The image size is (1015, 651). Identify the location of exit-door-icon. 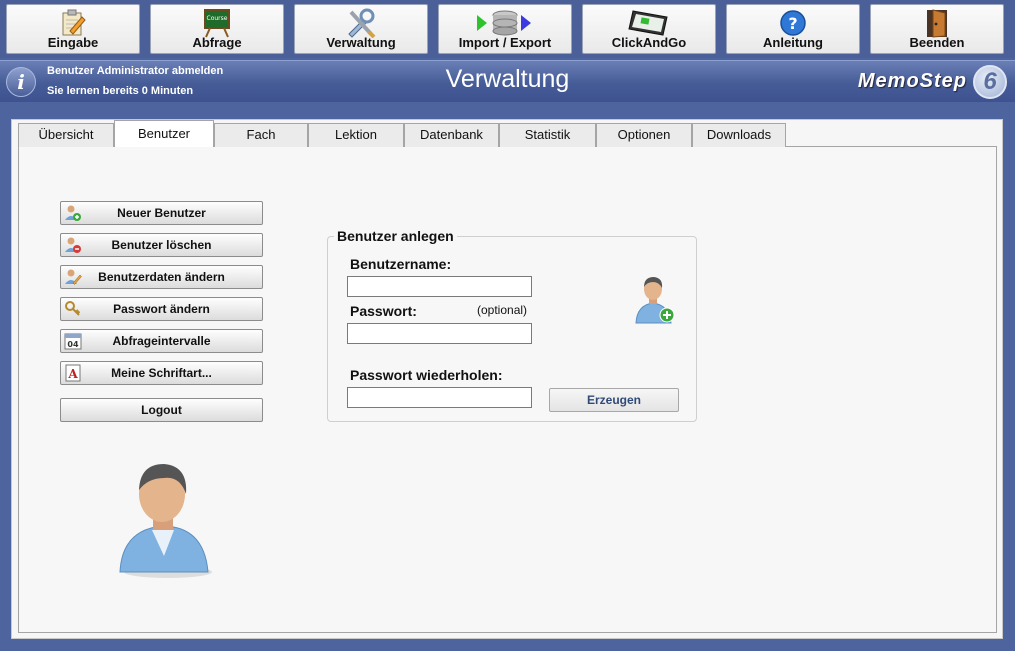
(937, 23).